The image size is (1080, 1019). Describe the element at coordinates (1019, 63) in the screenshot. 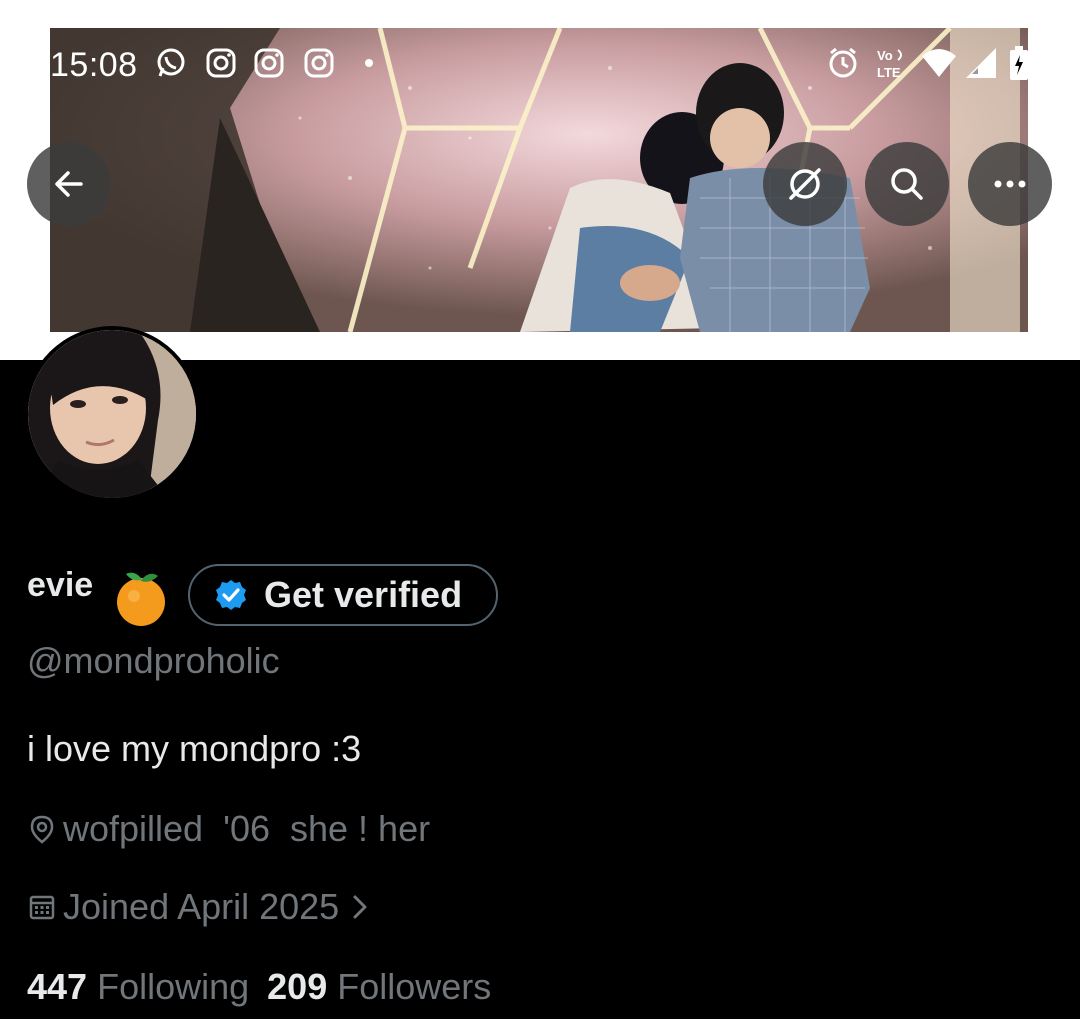

I see `battery-icon` at that location.